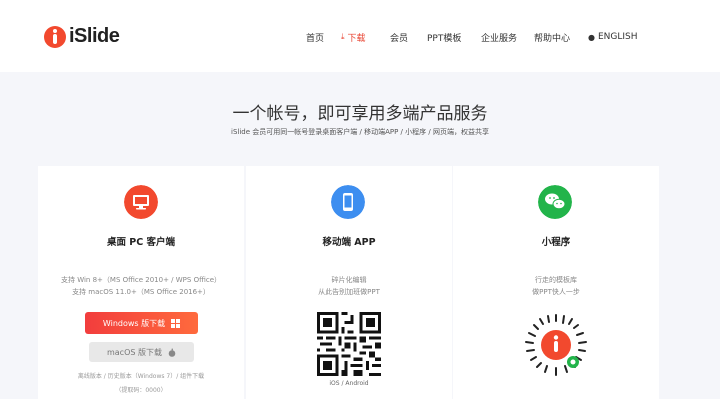  What do you see at coordinates (399, 37) in the screenshot?
I see `nav-membership: 会员` at bounding box center [399, 37].